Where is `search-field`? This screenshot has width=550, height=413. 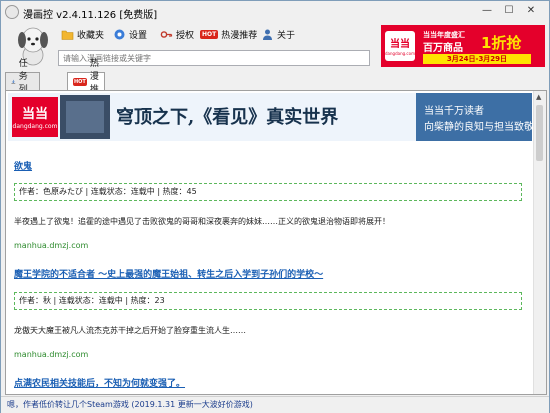 search-field is located at coordinates (214, 58).